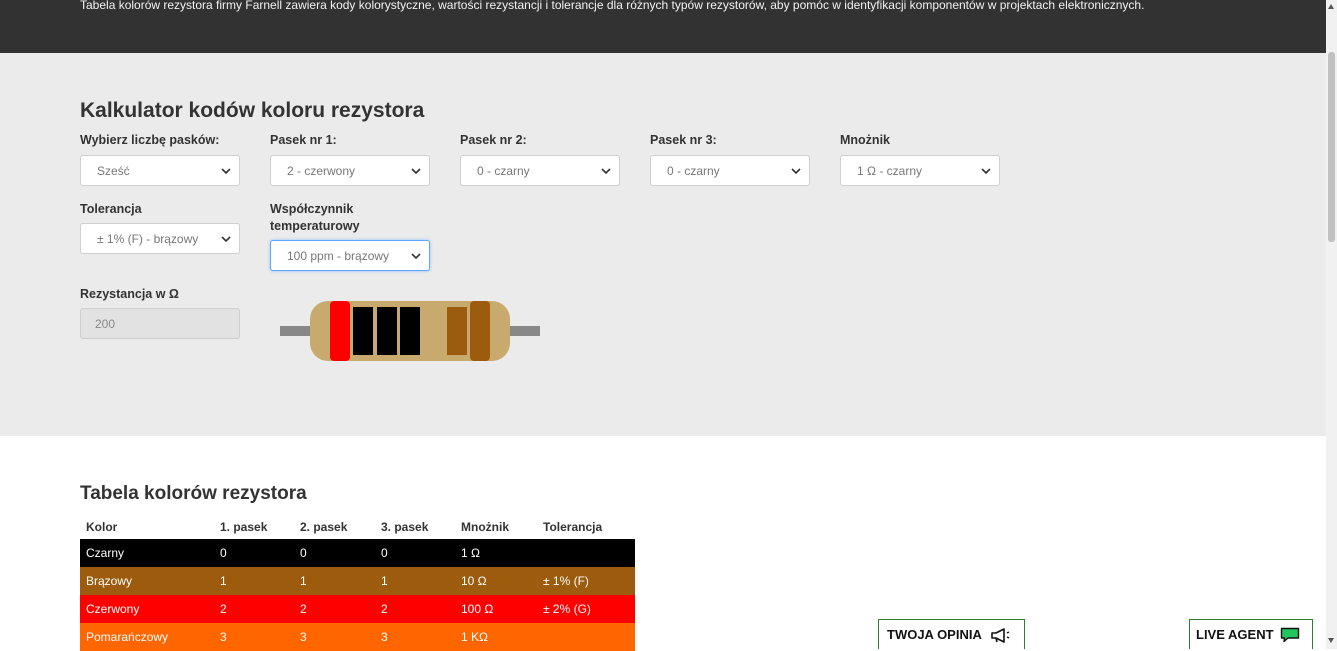 The width and height of the screenshot is (1337, 651). I want to click on cell-band3: 1, so click(415, 581).